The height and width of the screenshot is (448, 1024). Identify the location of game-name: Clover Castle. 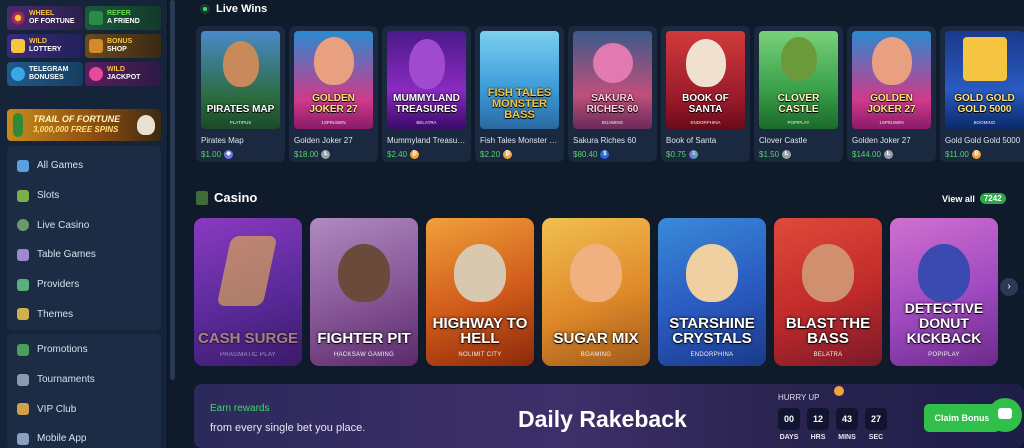
(783, 140).